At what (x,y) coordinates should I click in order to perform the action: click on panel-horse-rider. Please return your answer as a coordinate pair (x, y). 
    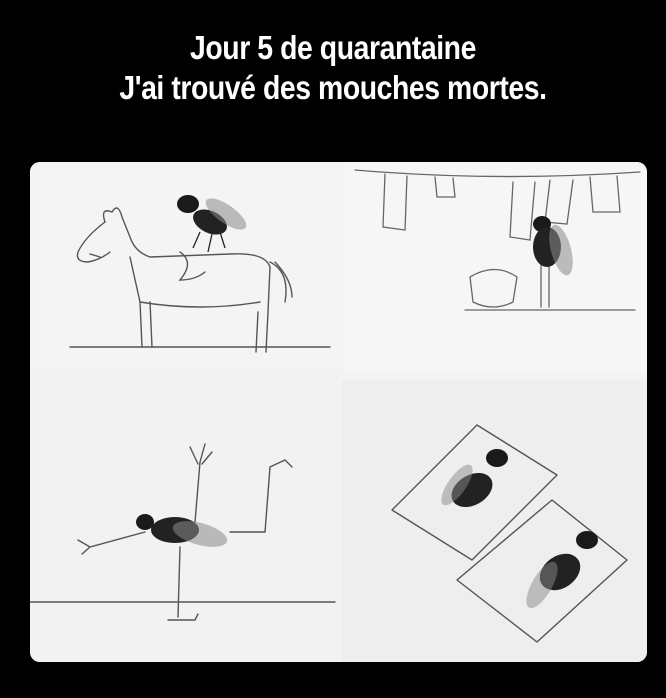
    Looking at the image, I should click on (185, 264).